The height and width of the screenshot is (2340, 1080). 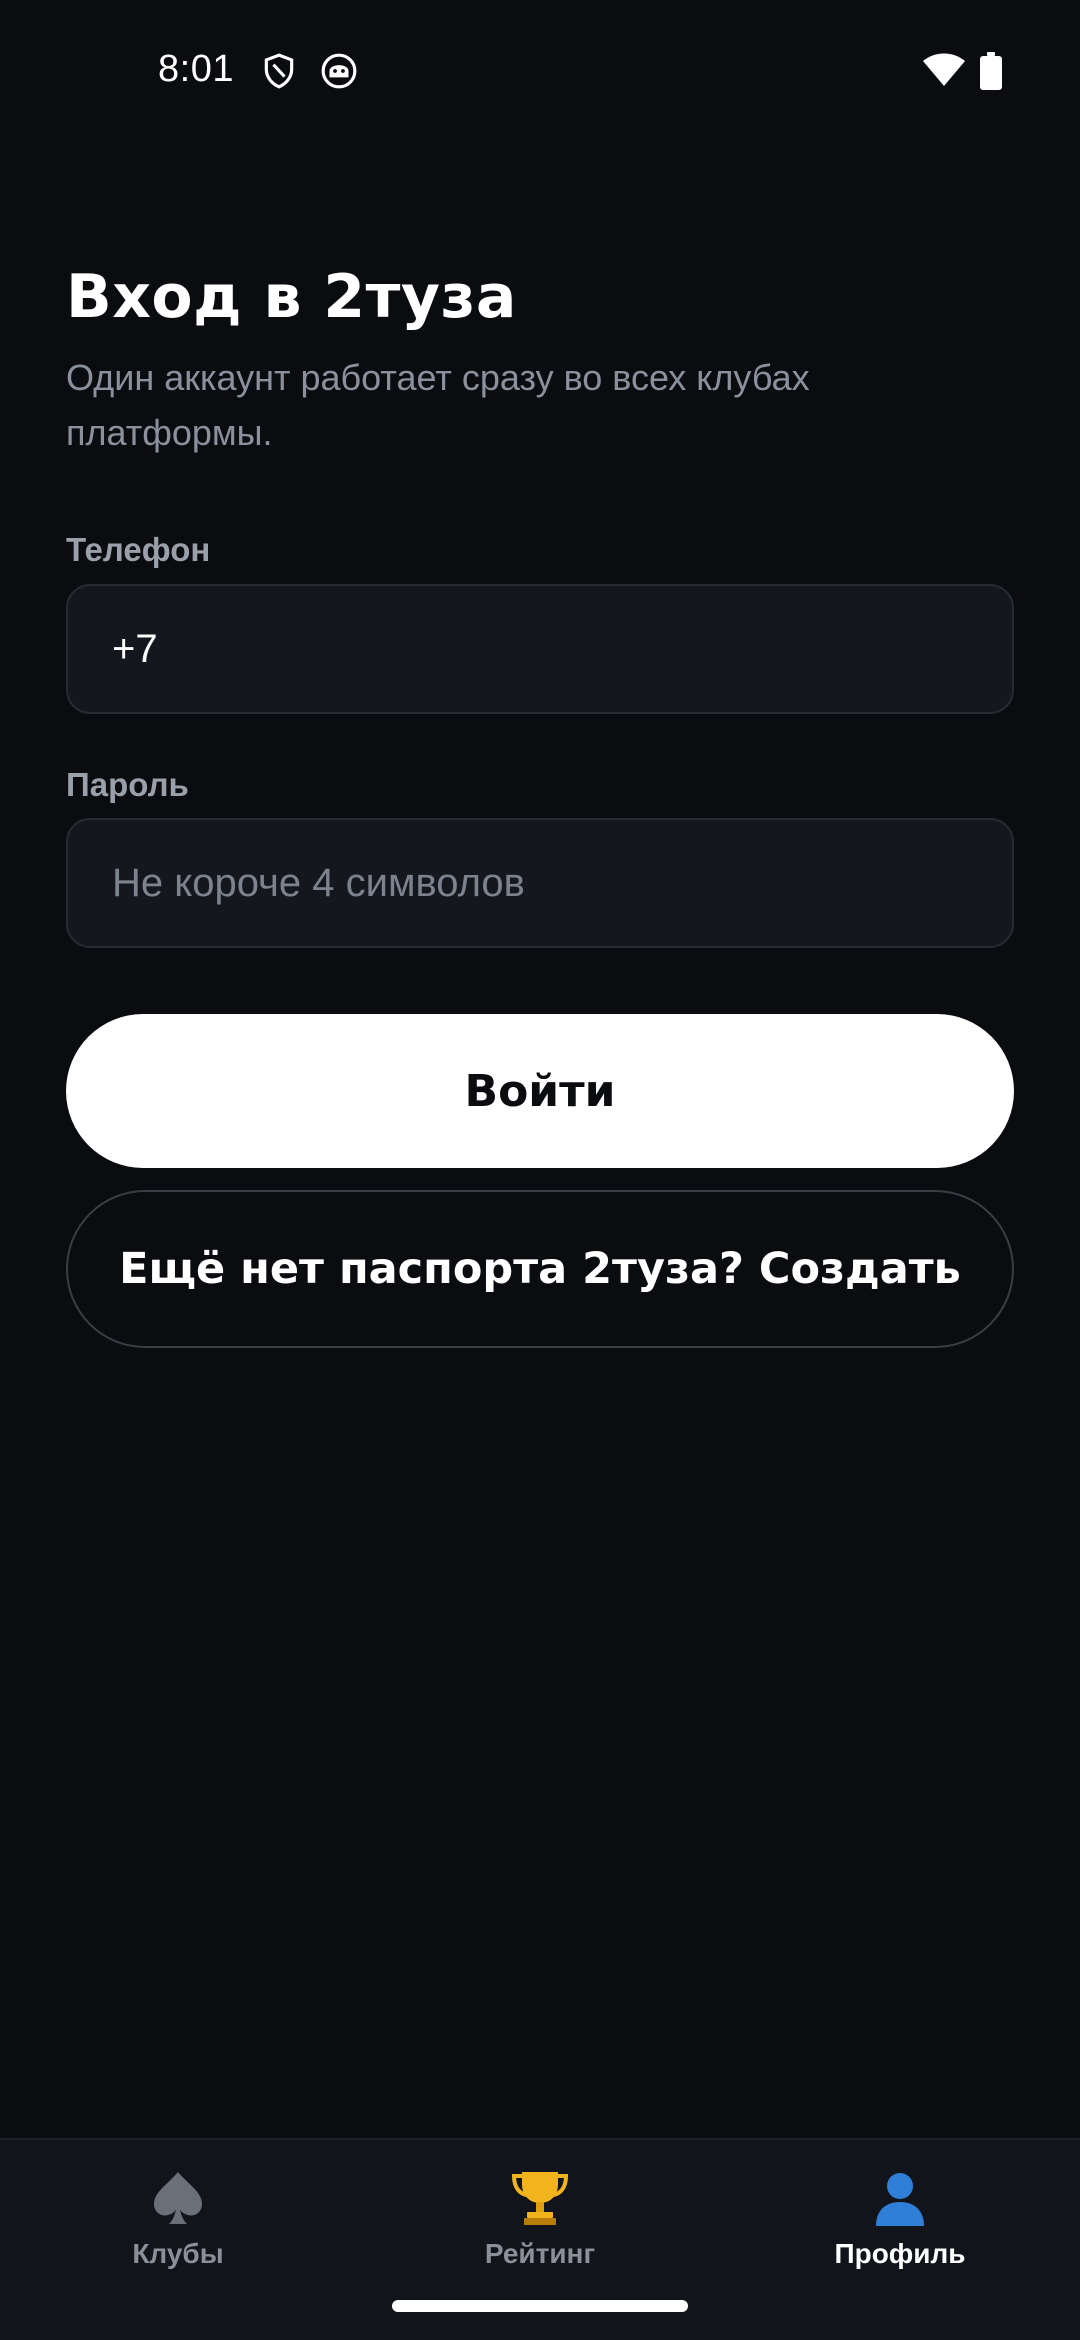 What do you see at coordinates (900, 2199) in the screenshot?
I see `user-icon` at bounding box center [900, 2199].